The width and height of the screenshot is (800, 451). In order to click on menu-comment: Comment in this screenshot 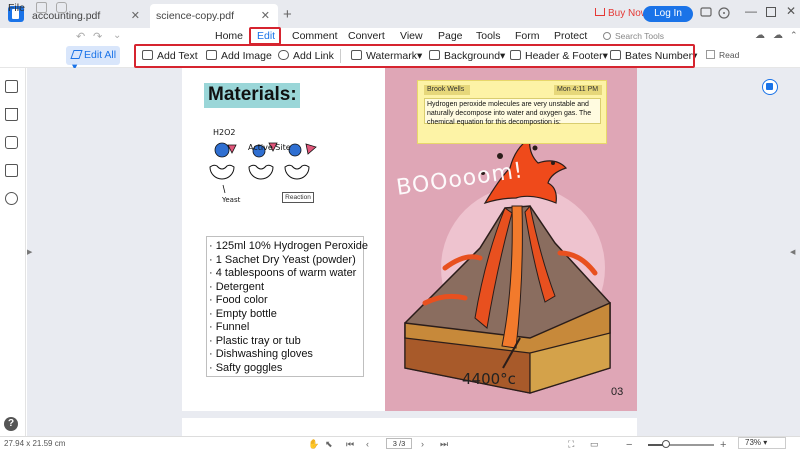, I will do `click(315, 36)`.